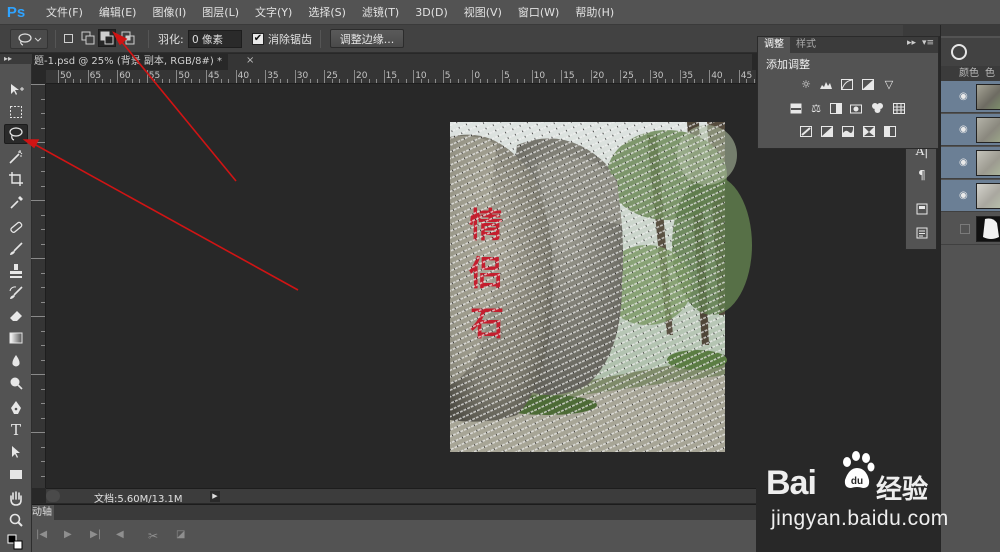  Describe the element at coordinates (16, 271) in the screenshot. I see `clone-stamp-tool` at that location.